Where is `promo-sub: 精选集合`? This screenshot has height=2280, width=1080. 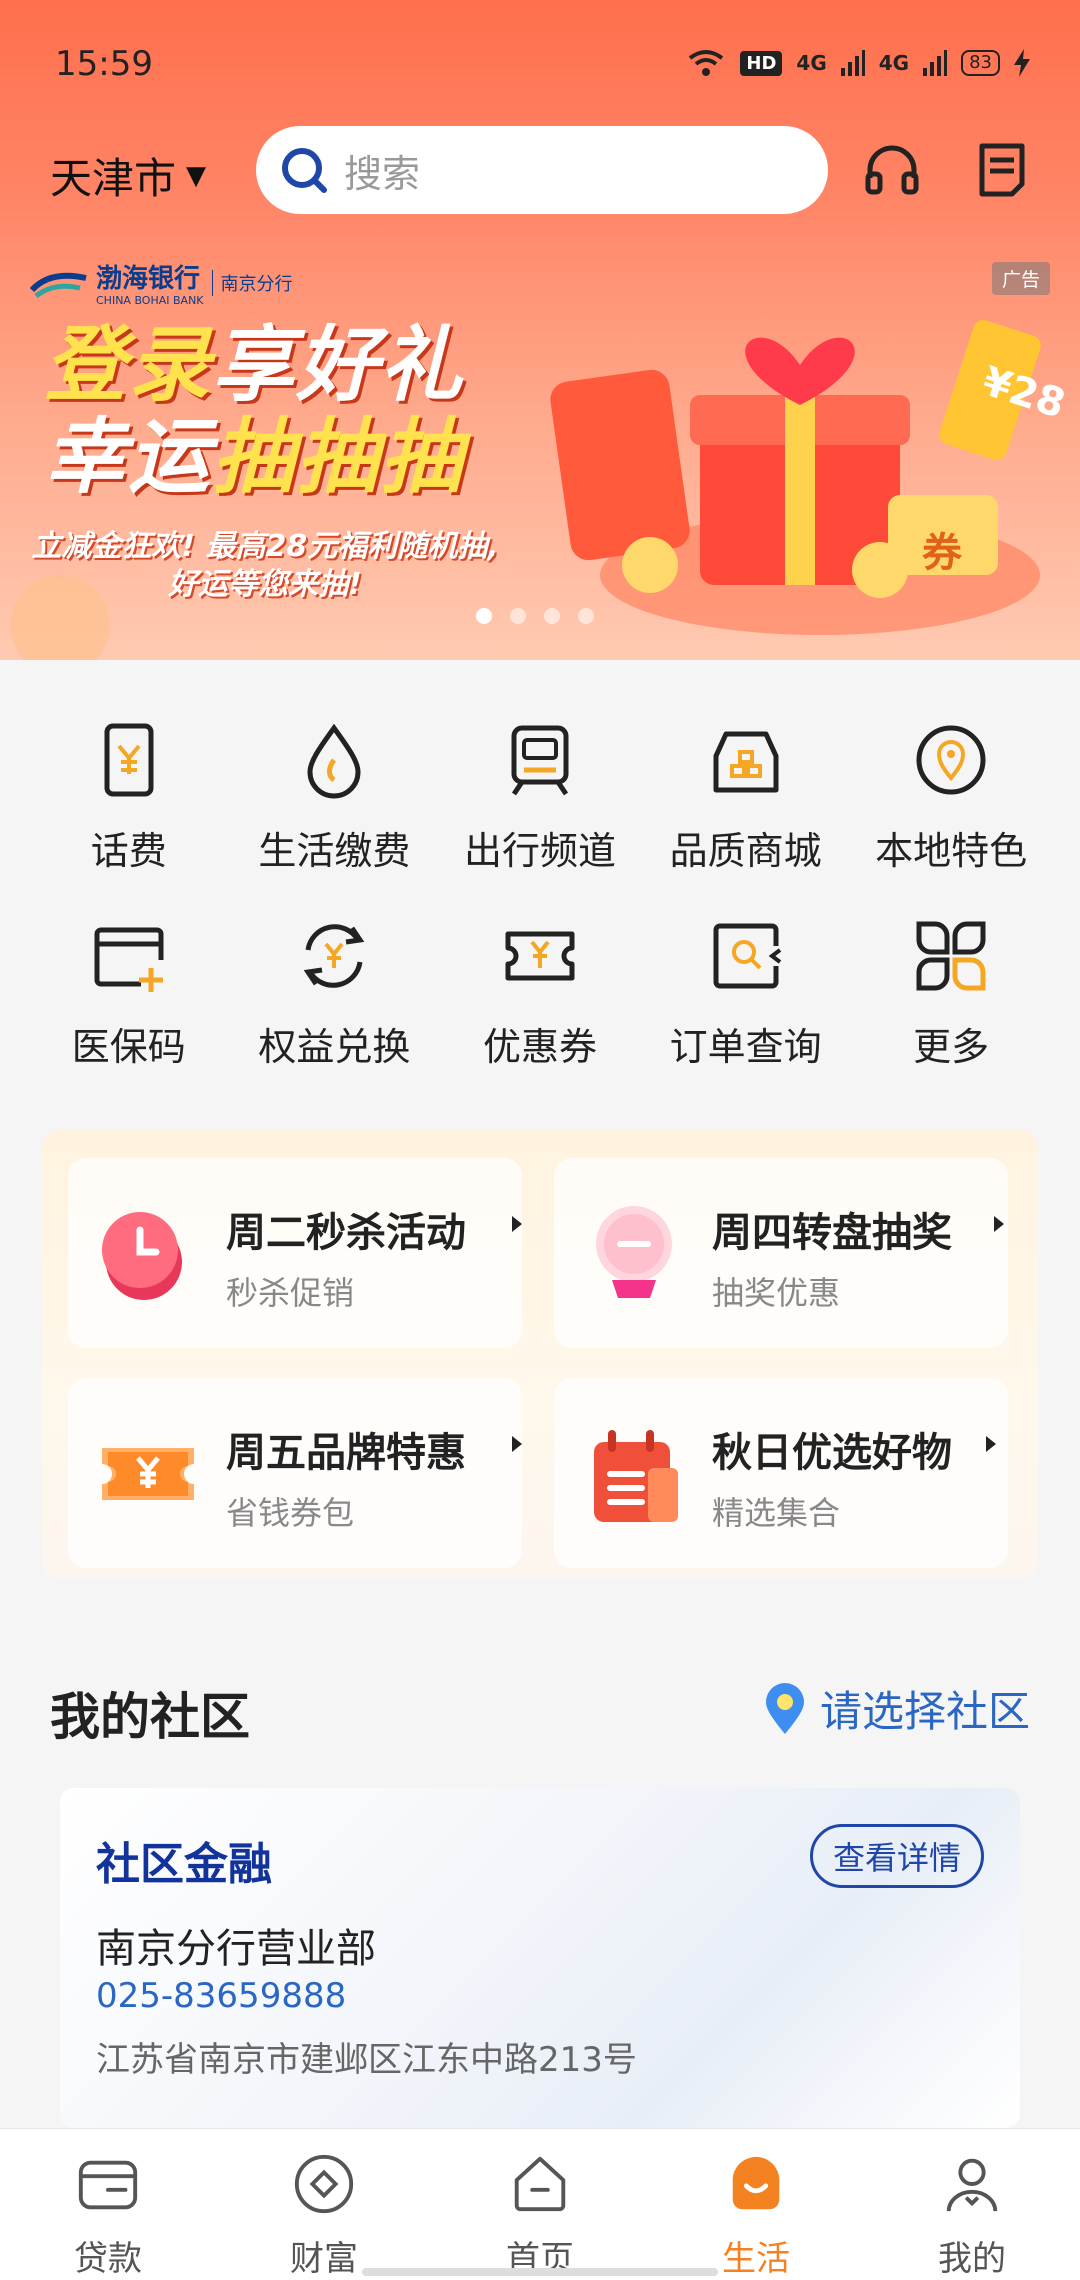
promo-sub: 精选集合 is located at coordinates (776, 1513).